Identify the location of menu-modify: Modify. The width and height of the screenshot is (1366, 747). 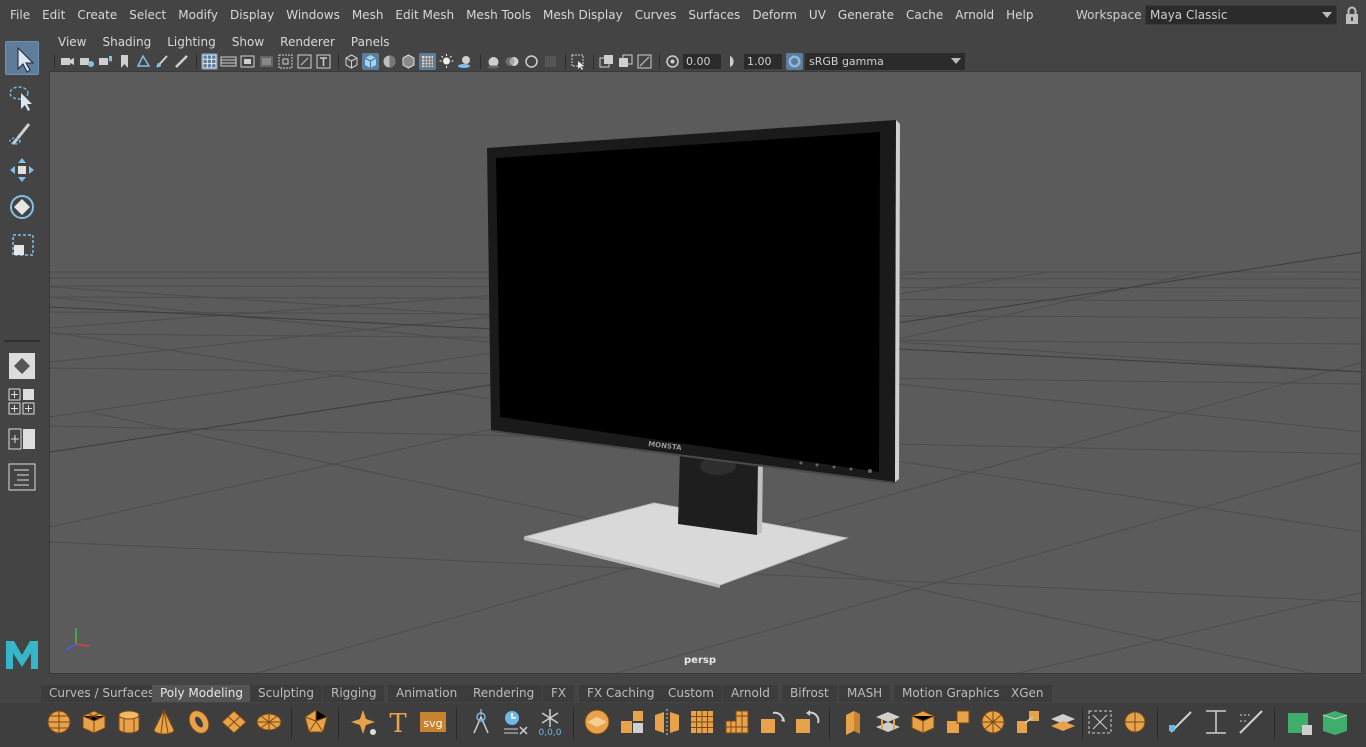
(198, 15).